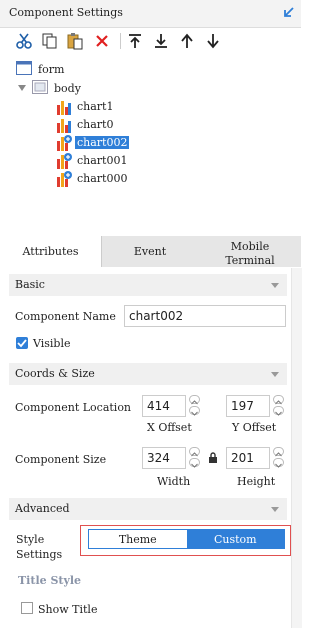 The width and height of the screenshot is (320, 628). What do you see at coordinates (213, 41) in the screenshot?
I see `move-down-icon` at bounding box center [213, 41].